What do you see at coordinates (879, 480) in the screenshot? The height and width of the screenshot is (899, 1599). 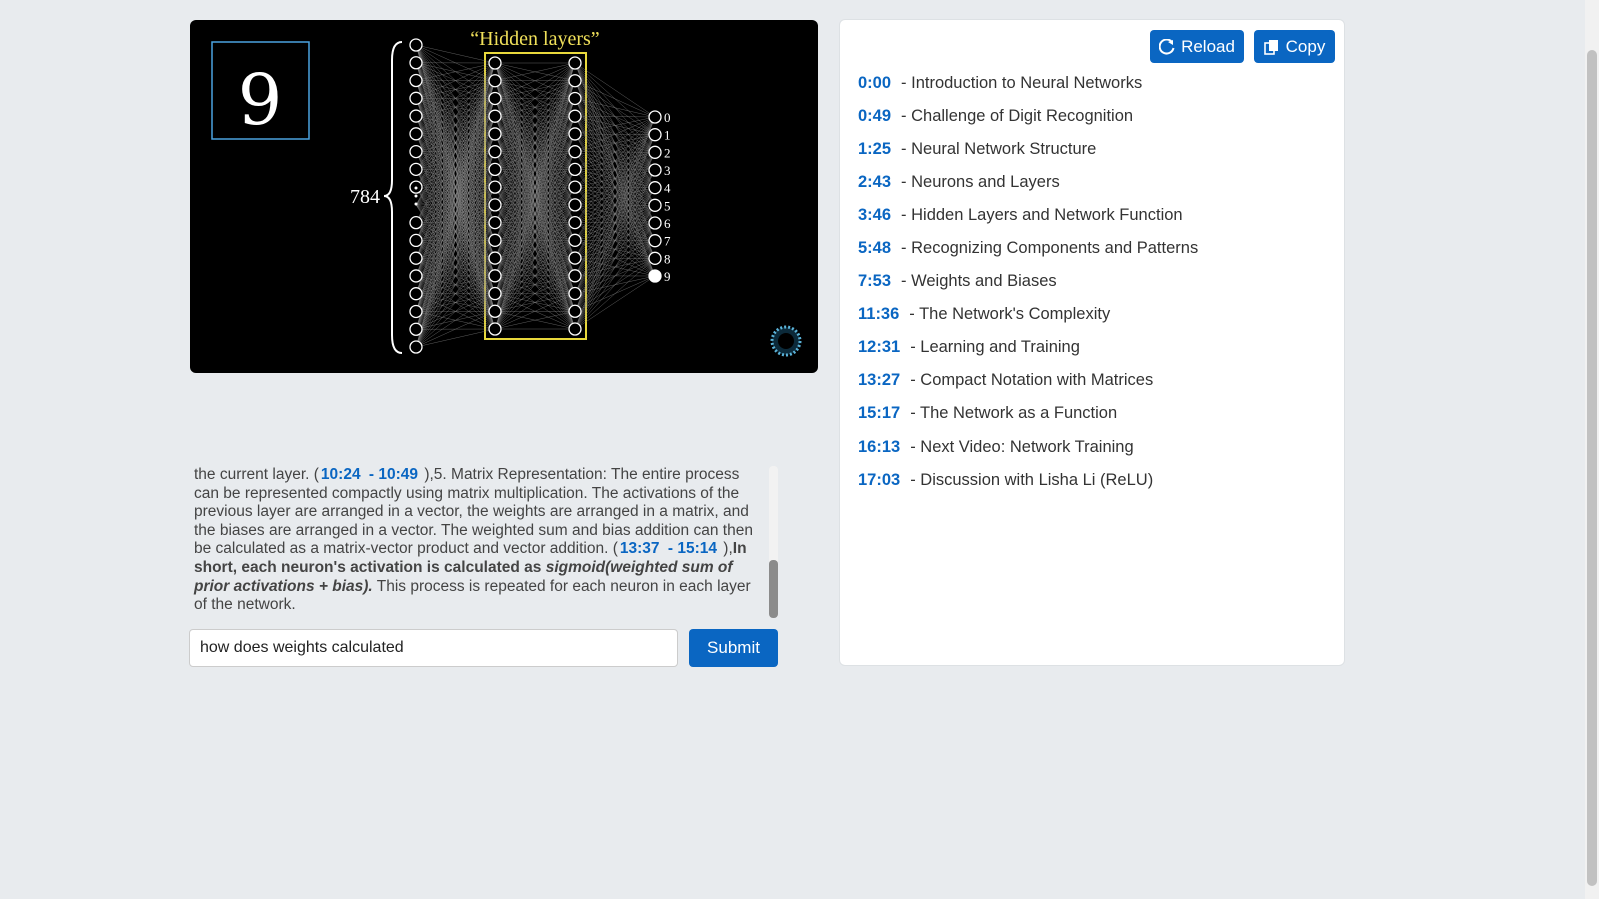 I see `chapter-timestamp-link: 17:03` at bounding box center [879, 480].